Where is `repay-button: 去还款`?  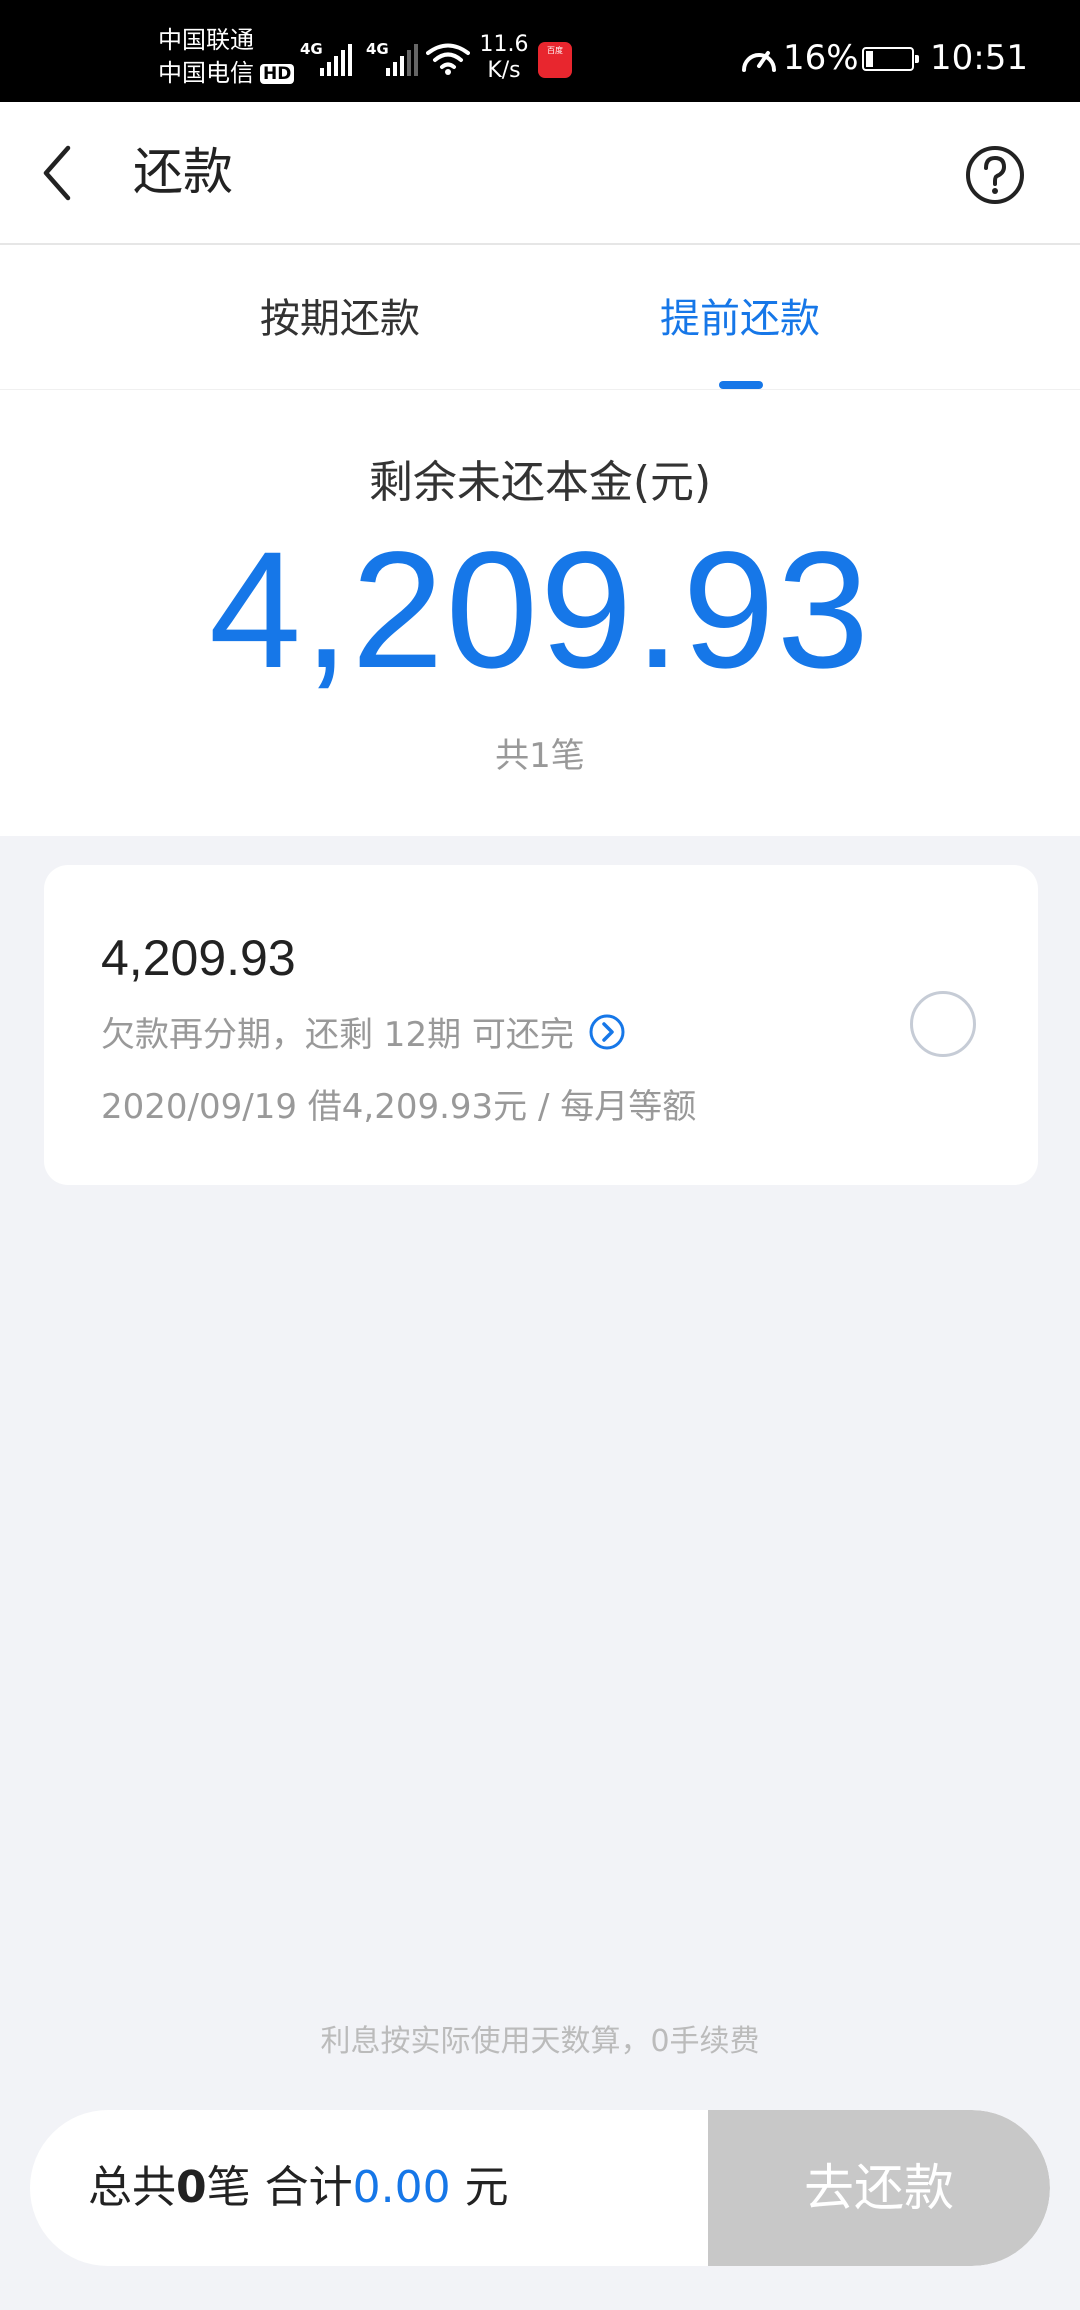 repay-button: 去还款 is located at coordinates (879, 2188).